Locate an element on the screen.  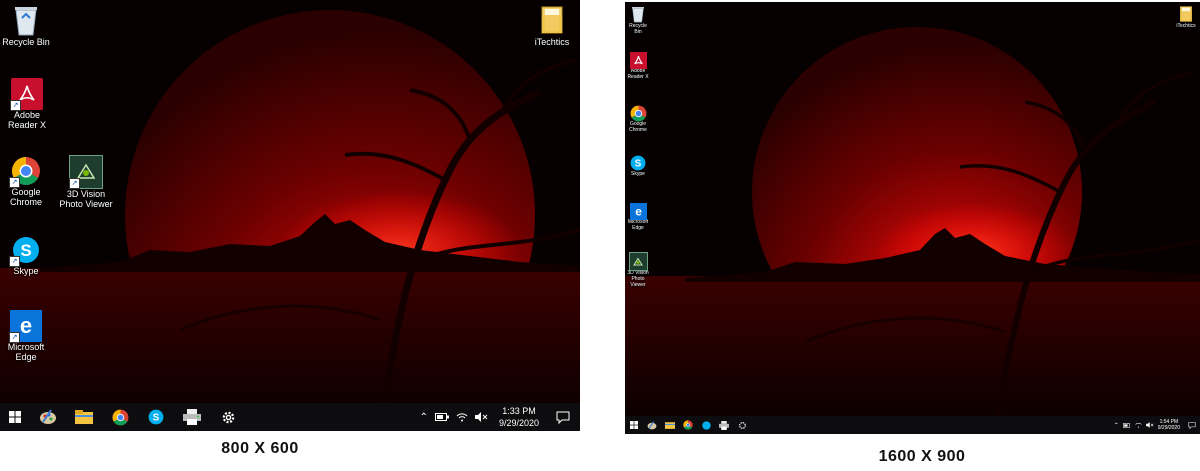
adobe-reader-label: Adobe Reader X is located at coordinates (638, 74).